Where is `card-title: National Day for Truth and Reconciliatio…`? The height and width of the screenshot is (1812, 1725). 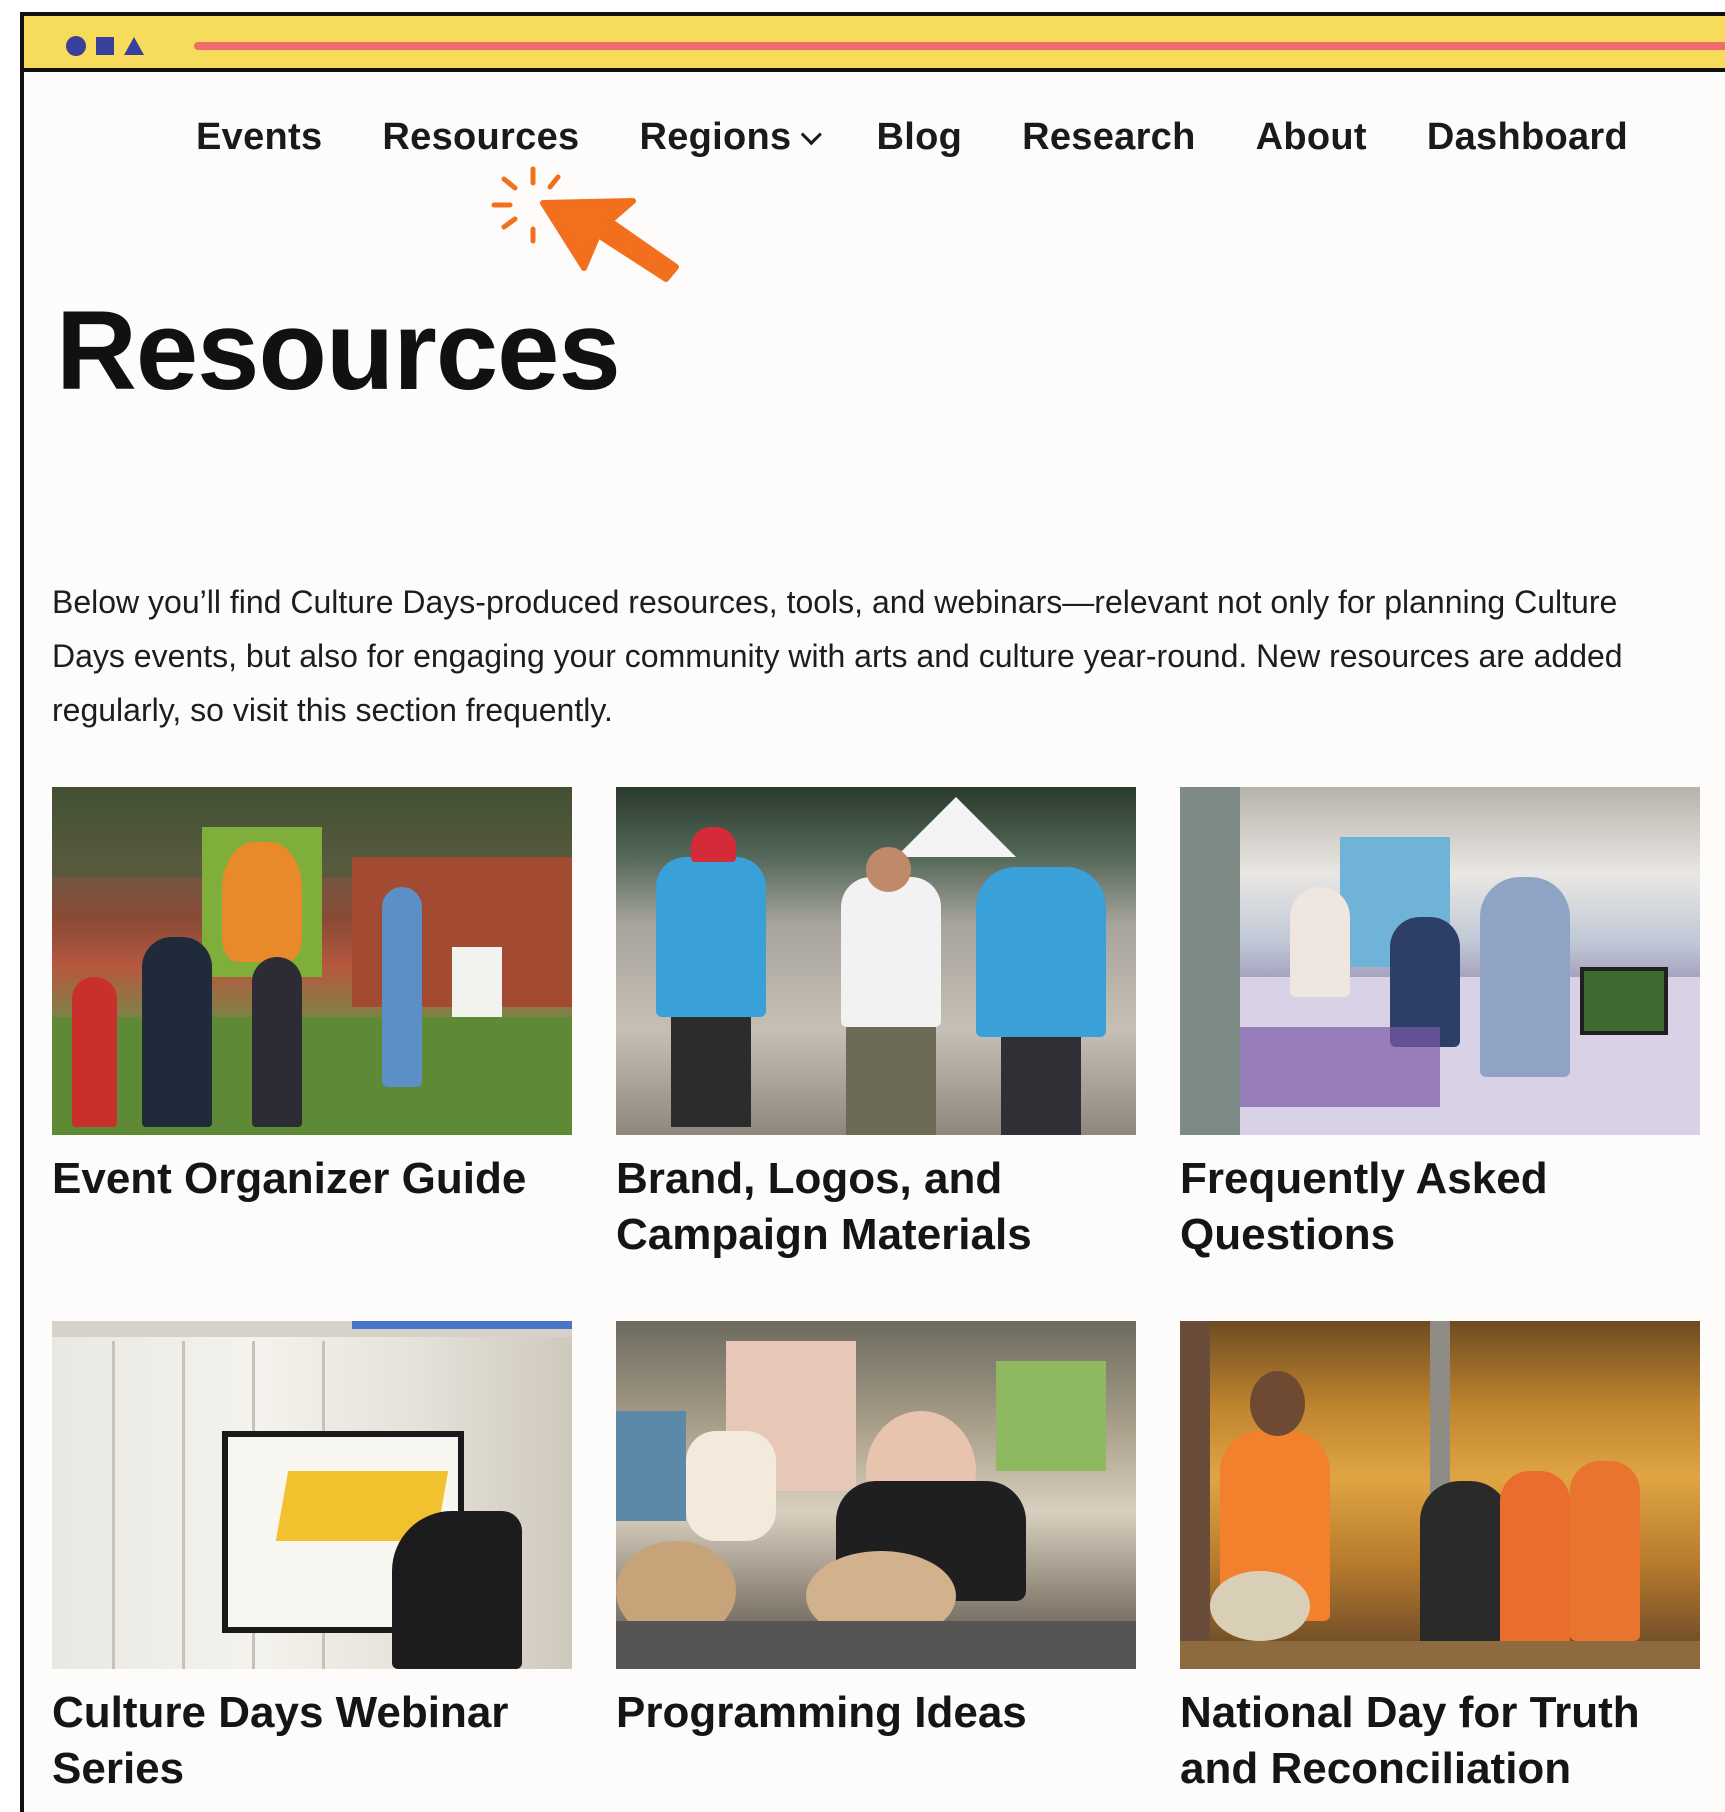 card-title: National Day for Truth and Reconciliatio… is located at coordinates (1440, 1741).